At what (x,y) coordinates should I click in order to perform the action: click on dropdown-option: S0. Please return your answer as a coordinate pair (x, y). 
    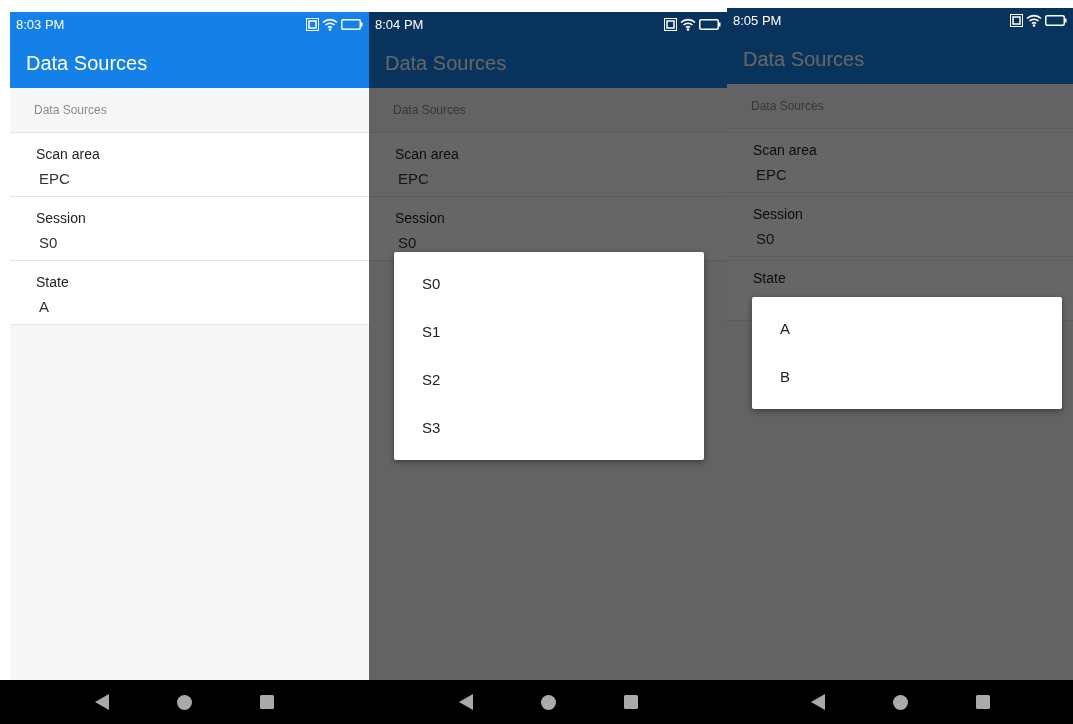
    Looking at the image, I should click on (549, 284).